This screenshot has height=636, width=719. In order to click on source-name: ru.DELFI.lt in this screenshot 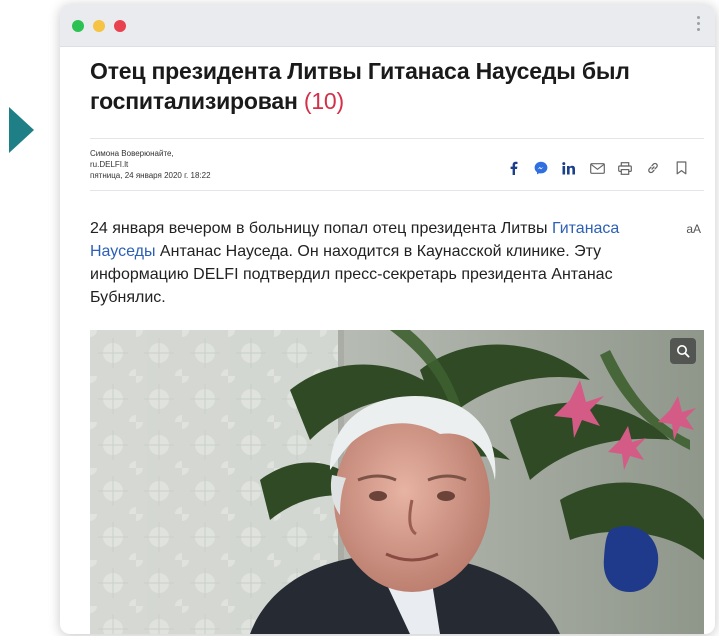, I will do `click(150, 164)`.